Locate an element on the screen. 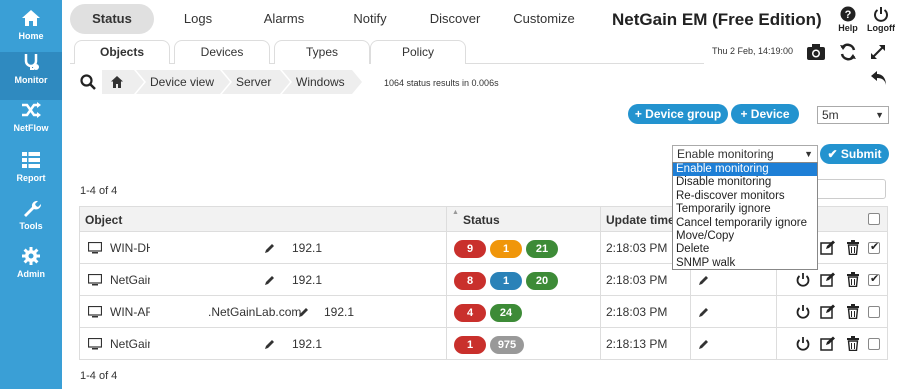 This screenshot has height=389, width=900. sidebar-item-monitor: Monitor is located at coordinates (31, 76).